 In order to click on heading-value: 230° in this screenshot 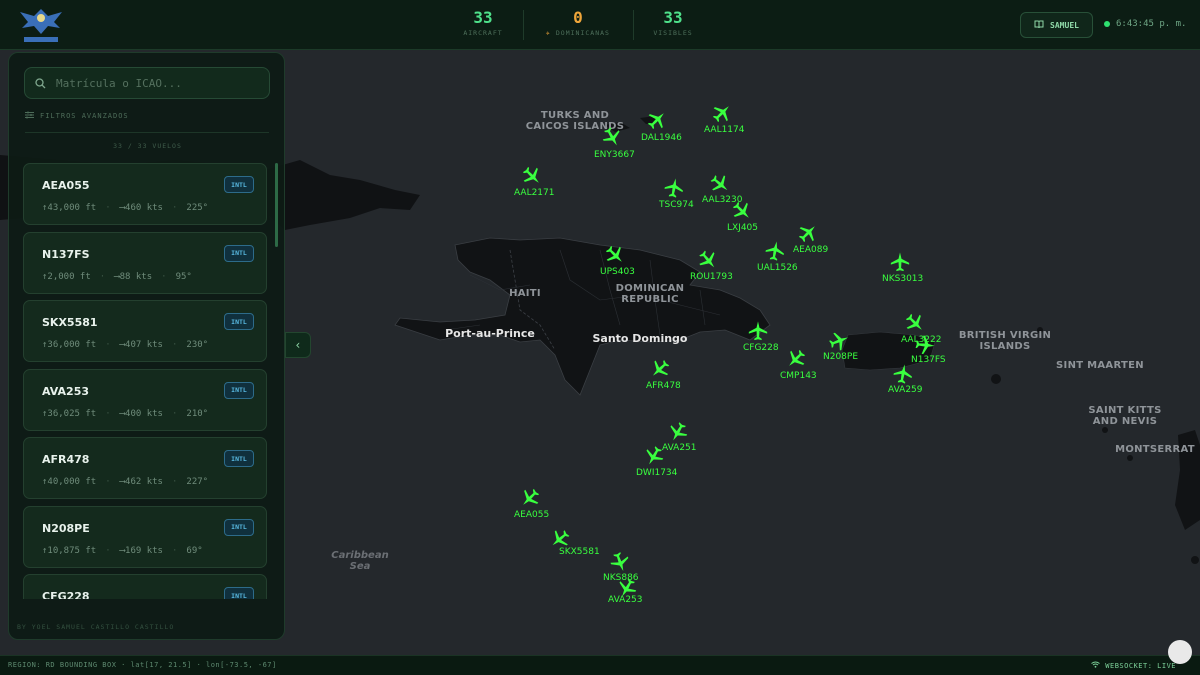, I will do `click(197, 345)`.